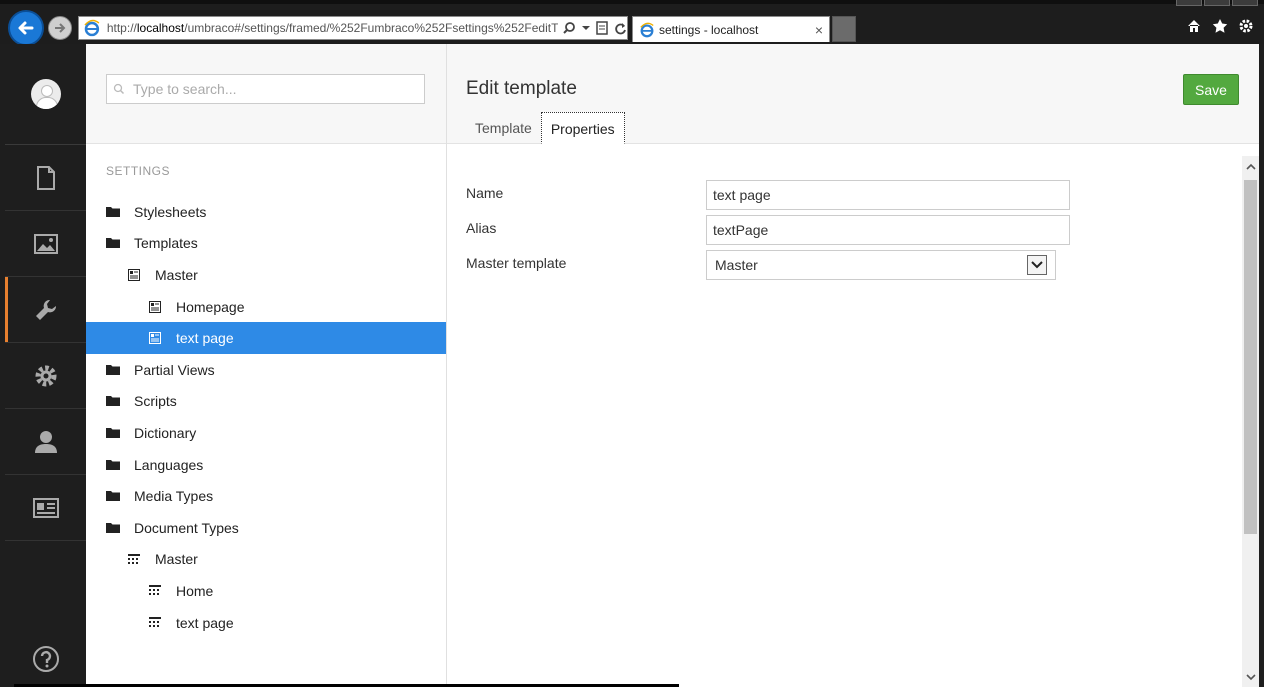 This screenshot has height=687, width=1264. I want to click on master-template-value: Master, so click(736, 265).